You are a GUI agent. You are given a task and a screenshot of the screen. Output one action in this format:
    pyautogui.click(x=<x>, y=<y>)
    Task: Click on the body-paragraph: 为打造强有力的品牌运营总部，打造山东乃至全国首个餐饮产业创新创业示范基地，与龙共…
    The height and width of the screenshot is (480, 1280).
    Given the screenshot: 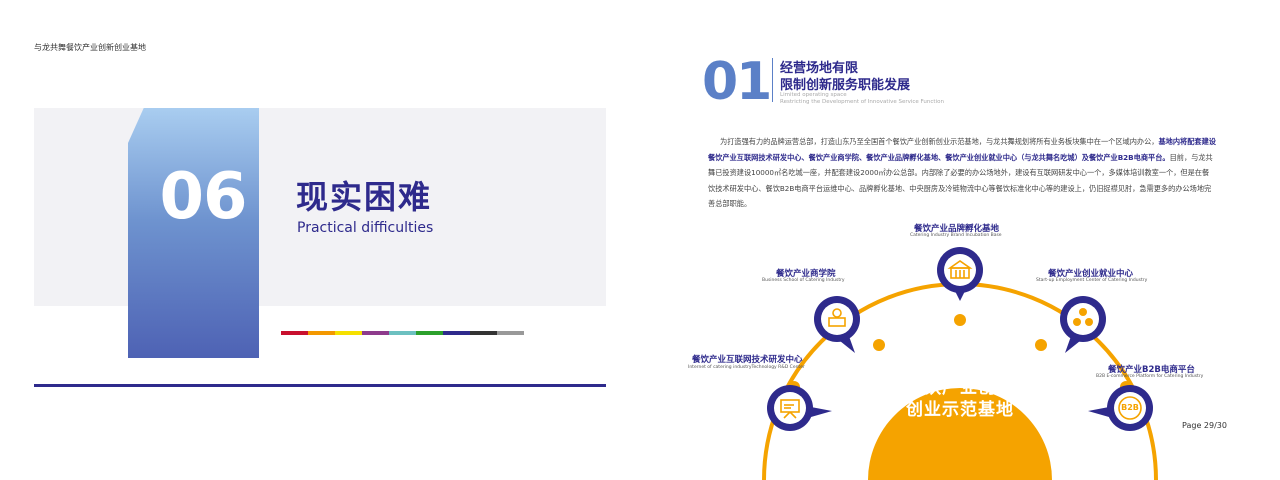 What is the action you would take?
    pyautogui.click(x=962, y=173)
    